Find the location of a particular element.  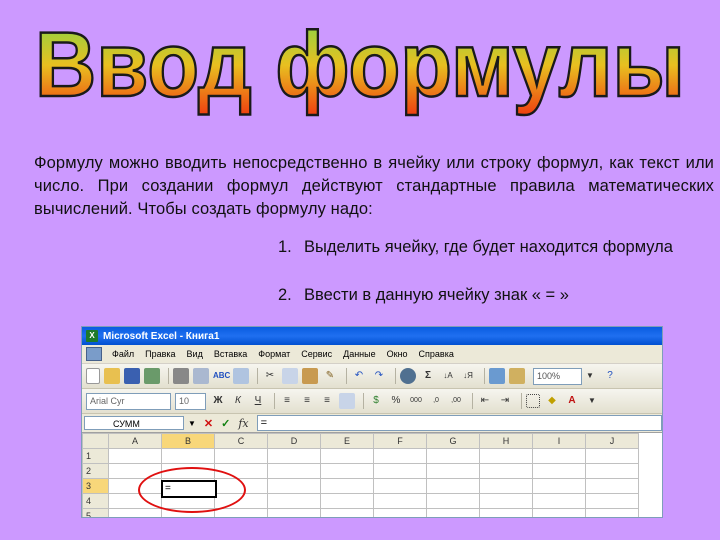

save-icon is located at coordinates (132, 376).